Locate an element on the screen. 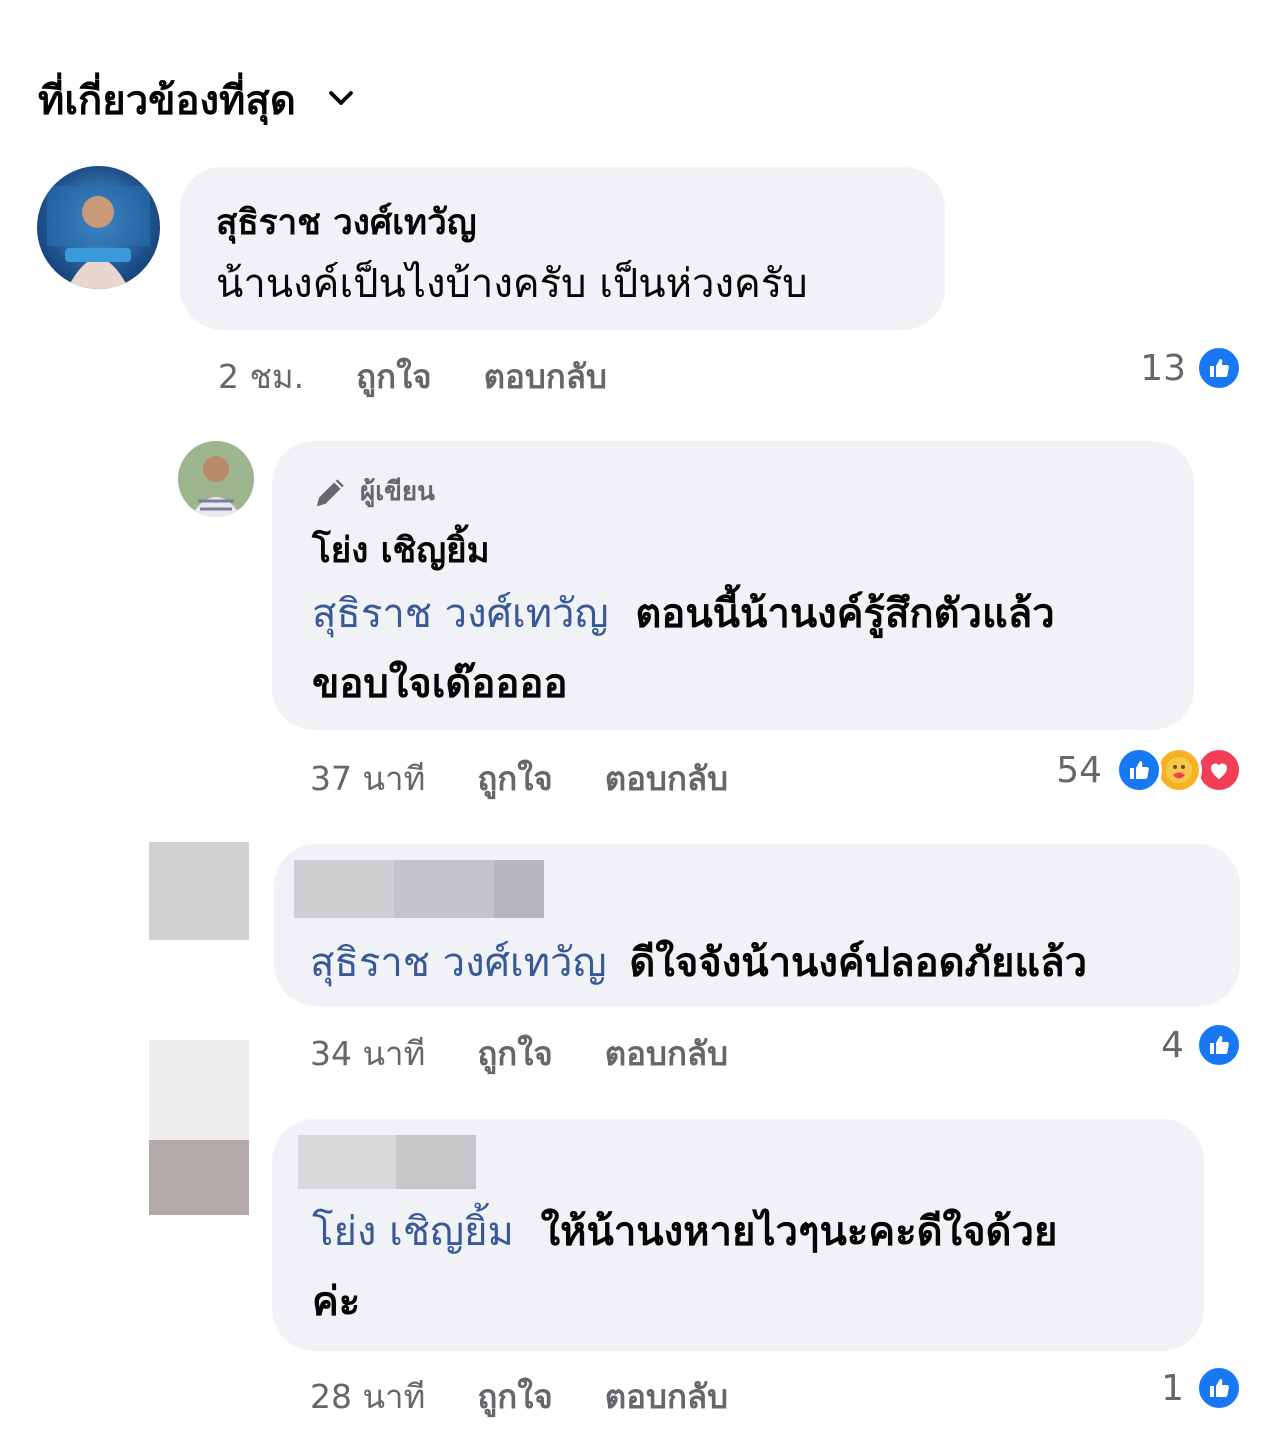 This screenshot has width=1280, height=1453. heart-icon is located at coordinates (1219, 770).